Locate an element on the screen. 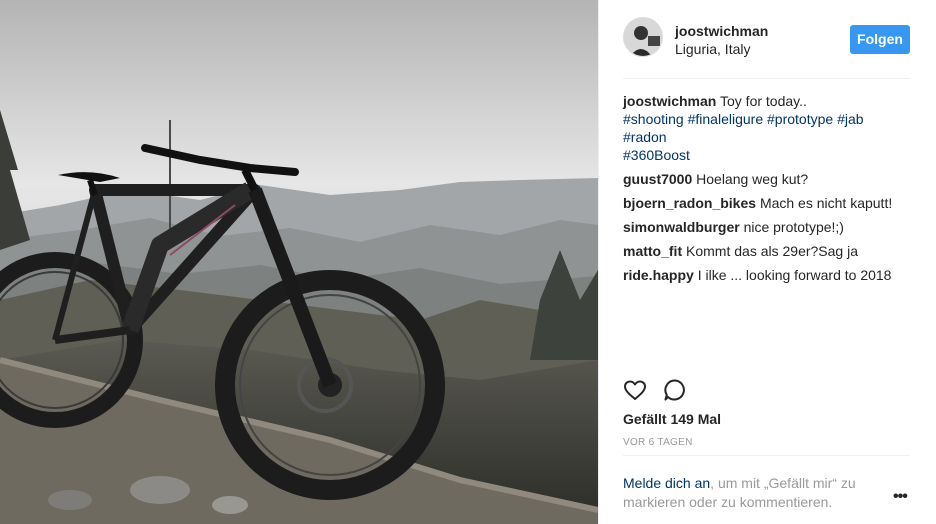  comment-username: simonwaldburger is located at coordinates (681, 227).